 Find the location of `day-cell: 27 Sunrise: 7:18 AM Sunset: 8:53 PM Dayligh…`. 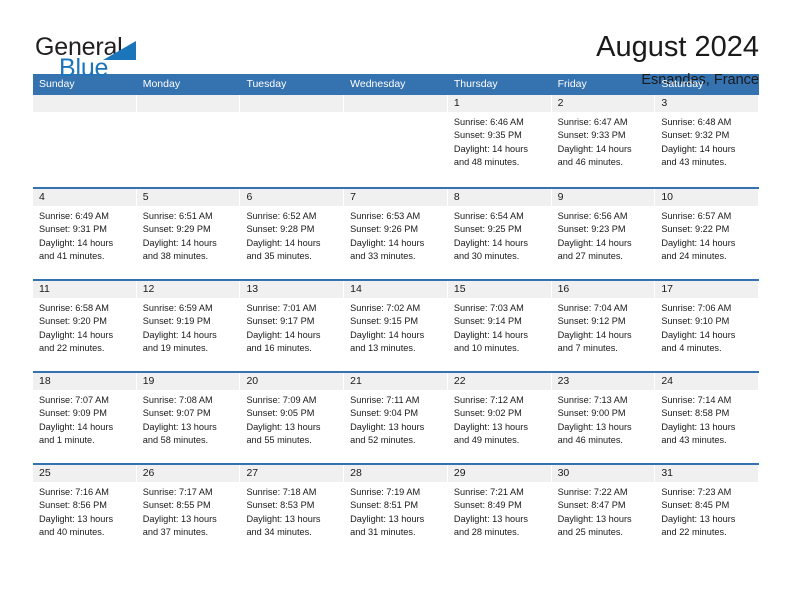

day-cell: 27 Sunrise: 7:18 AM Sunset: 8:53 PM Dayligh… is located at coordinates (292, 510).